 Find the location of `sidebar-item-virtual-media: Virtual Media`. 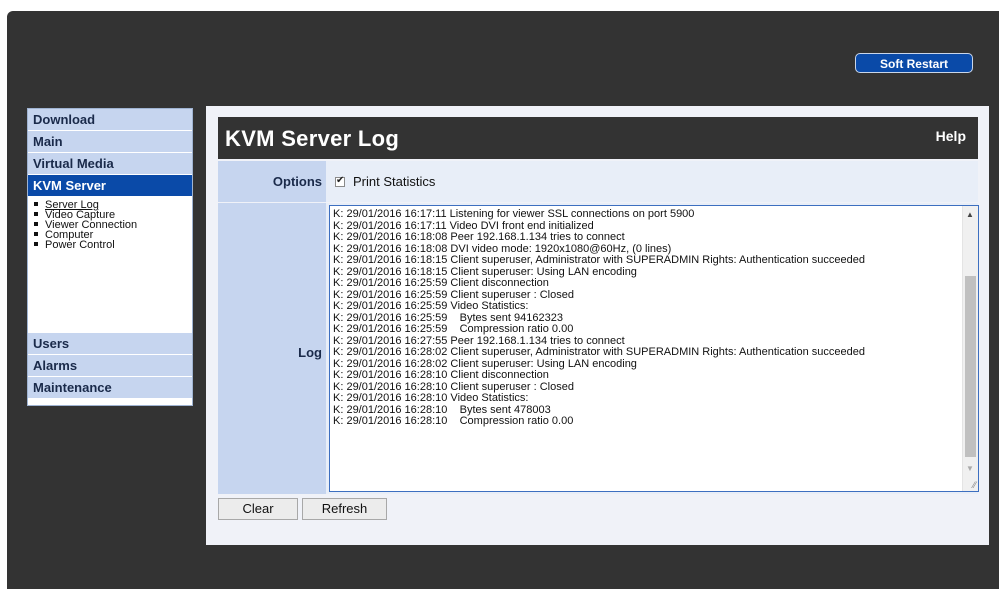

sidebar-item-virtual-media: Virtual Media is located at coordinates (110, 164).